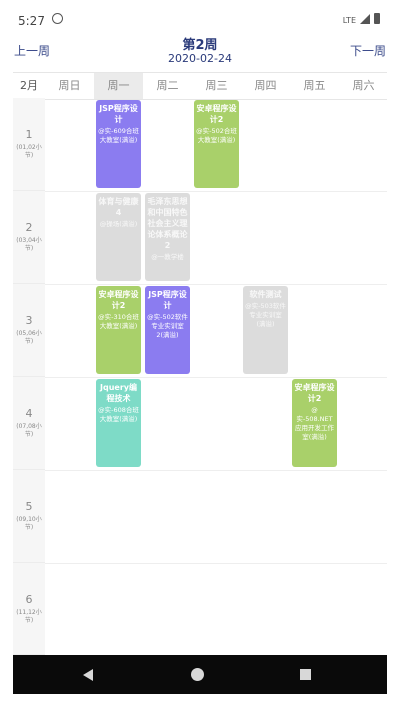  Describe the element at coordinates (216, 135) in the screenshot. I see `course-room: @实-502合班大教室(满溢)` at that location.